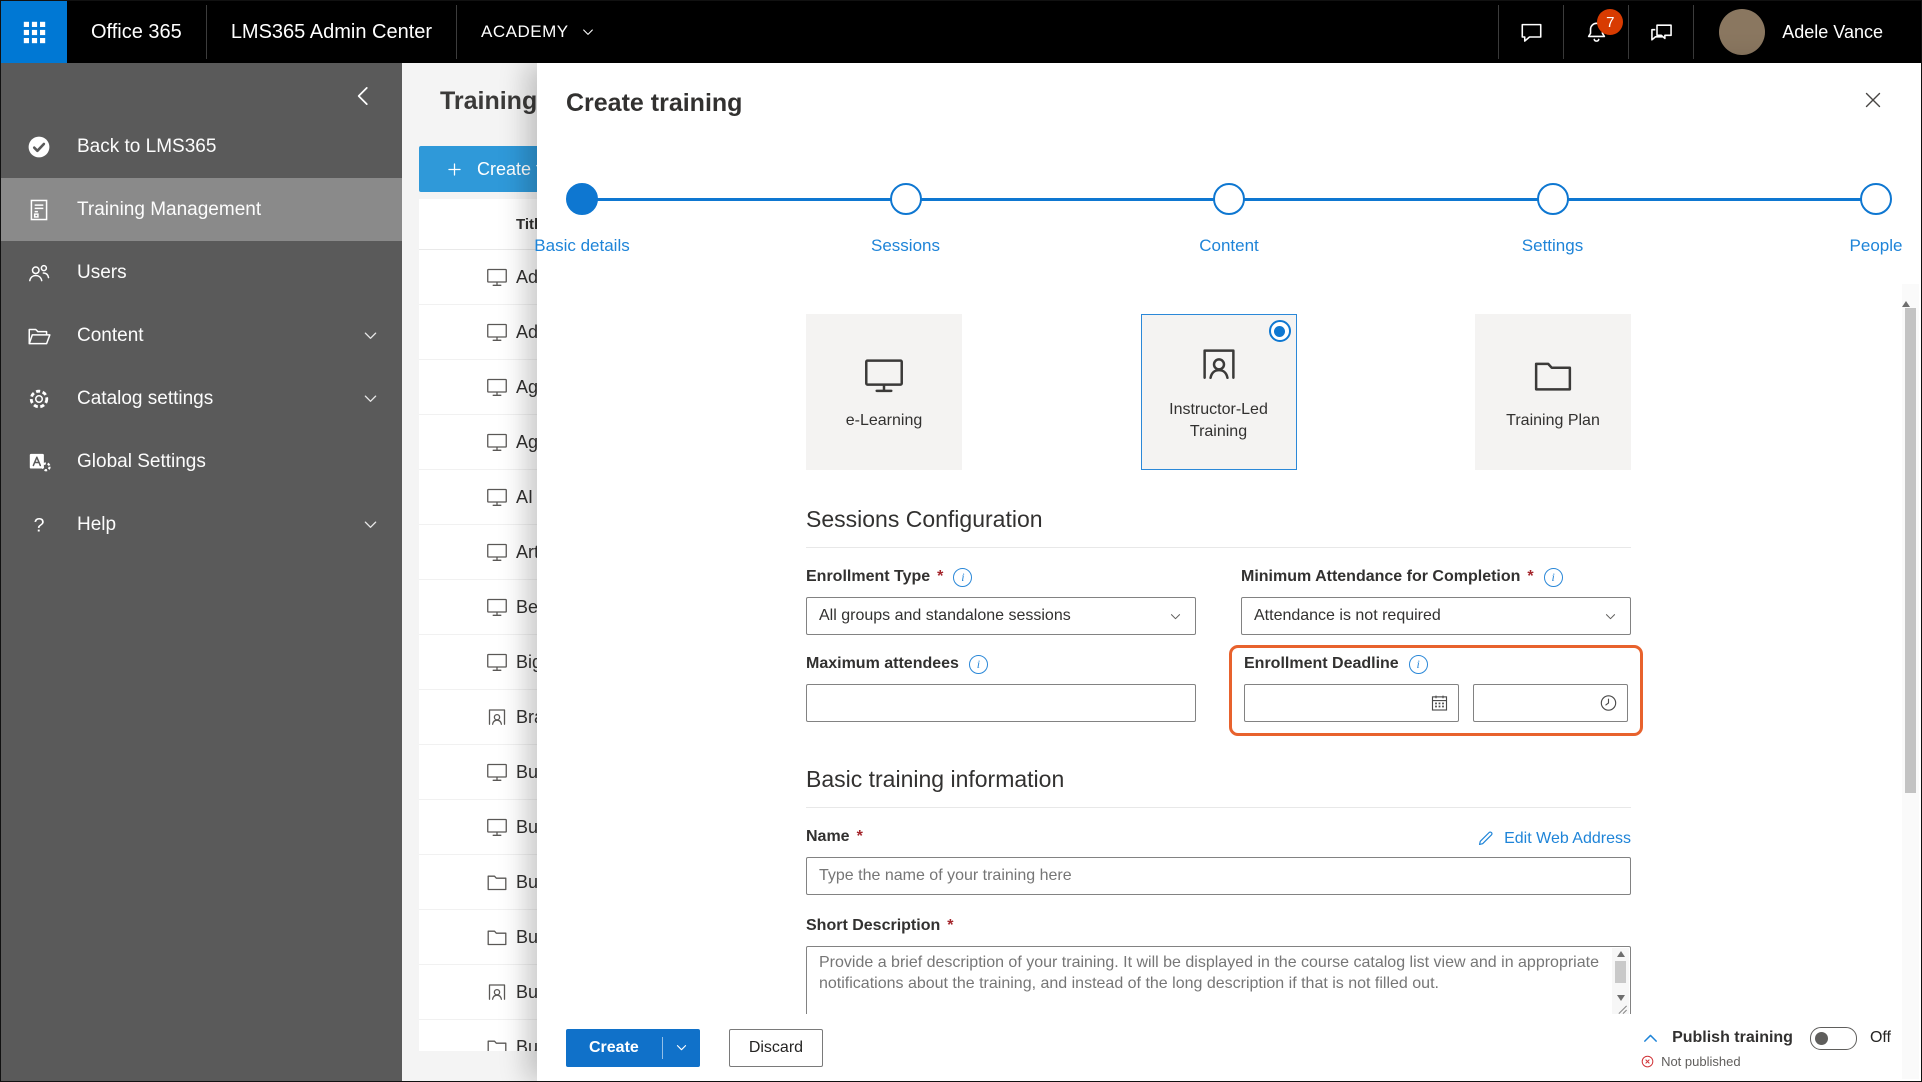 Image resolution: width=1922 pixels, height=1082 pixels. What do you see at coordinates (1876, 100) in the screenshot?
I see `close-button` at bounding box center [1876, 100].